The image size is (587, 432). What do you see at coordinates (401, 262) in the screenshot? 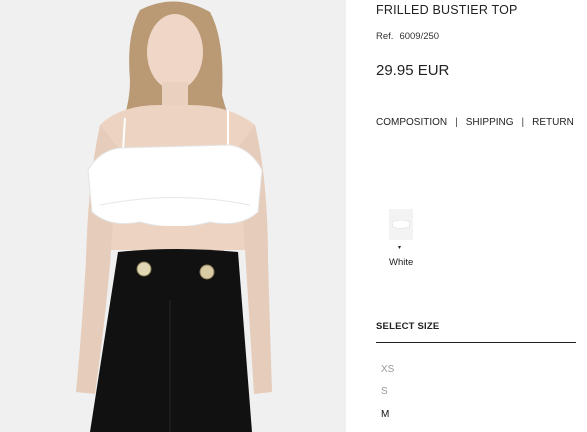
I see `color-name: White` at bounding box center [401, 262].